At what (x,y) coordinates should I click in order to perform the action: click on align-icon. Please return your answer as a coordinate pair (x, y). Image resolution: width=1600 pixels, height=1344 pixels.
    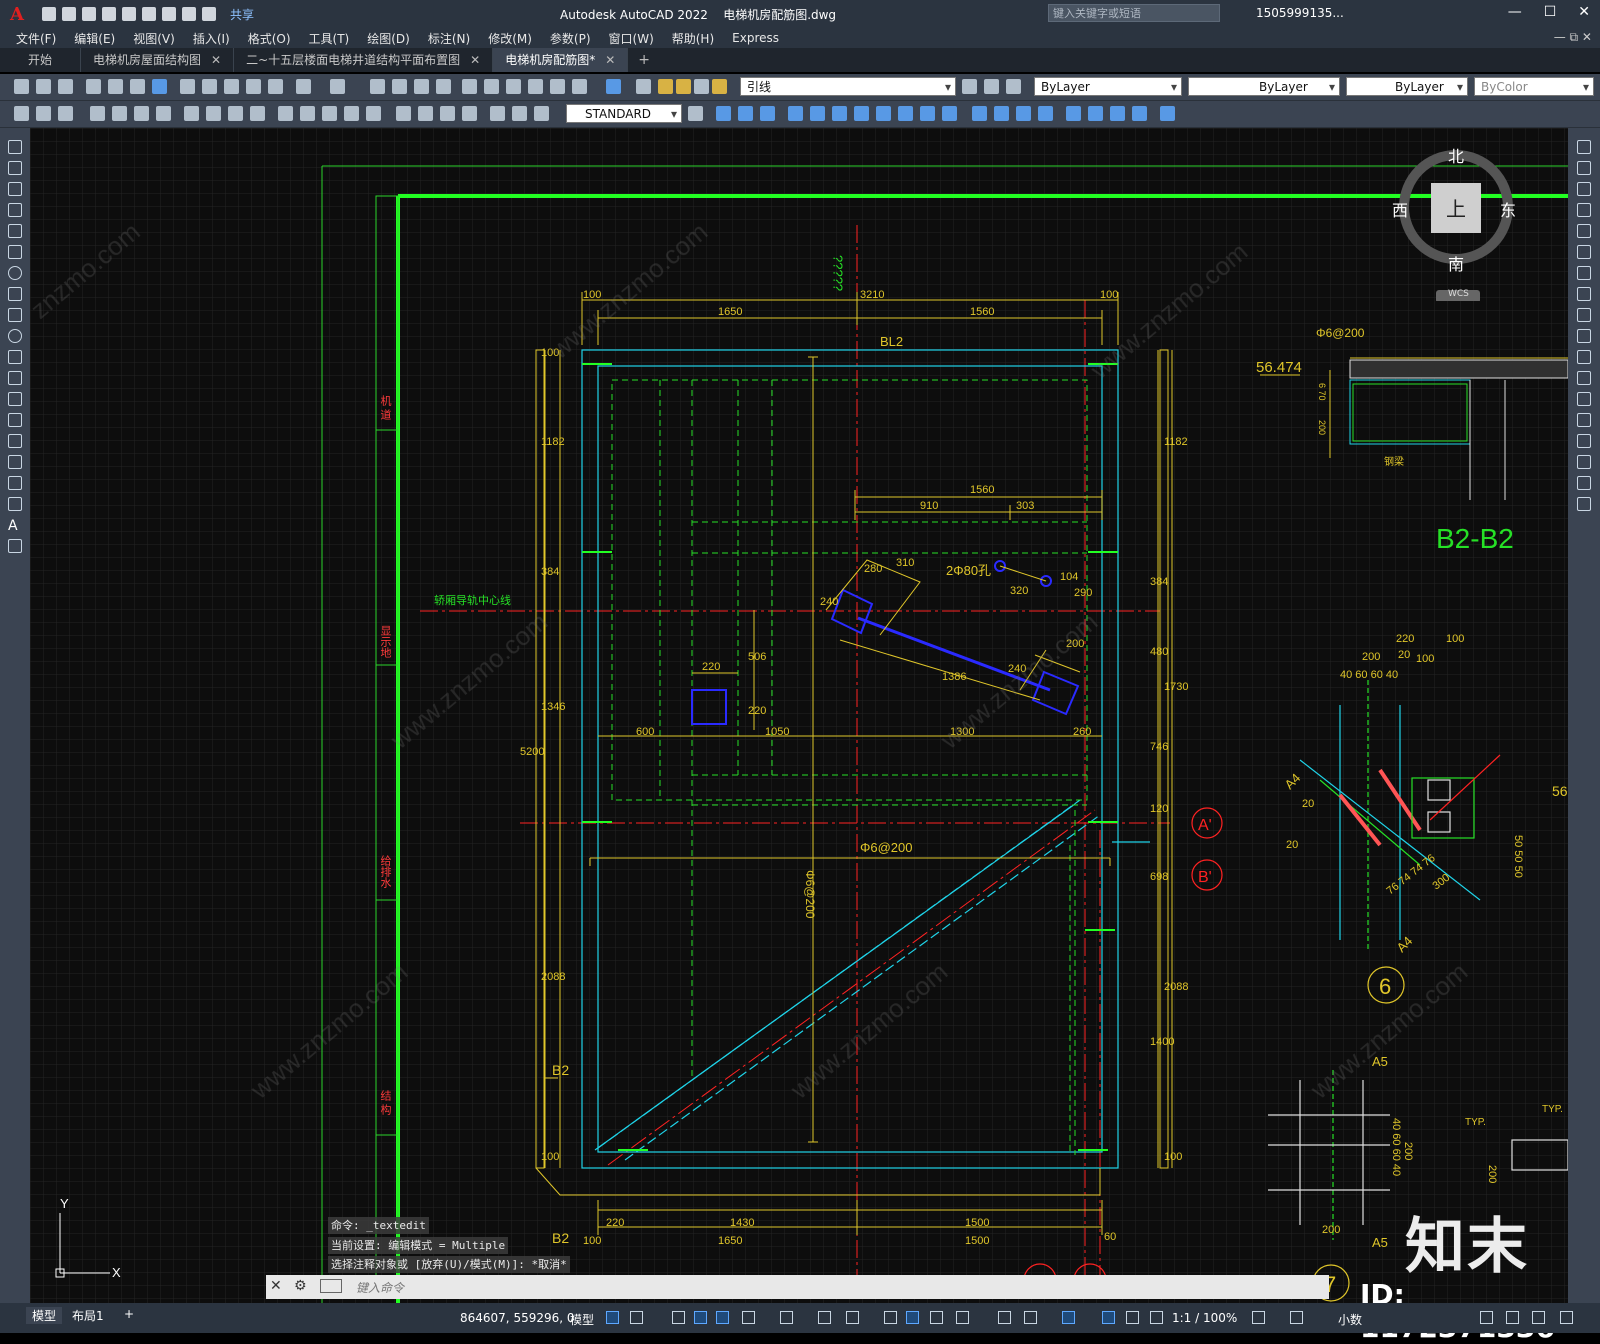
    Looking at the image, I should click on (1117, 113).